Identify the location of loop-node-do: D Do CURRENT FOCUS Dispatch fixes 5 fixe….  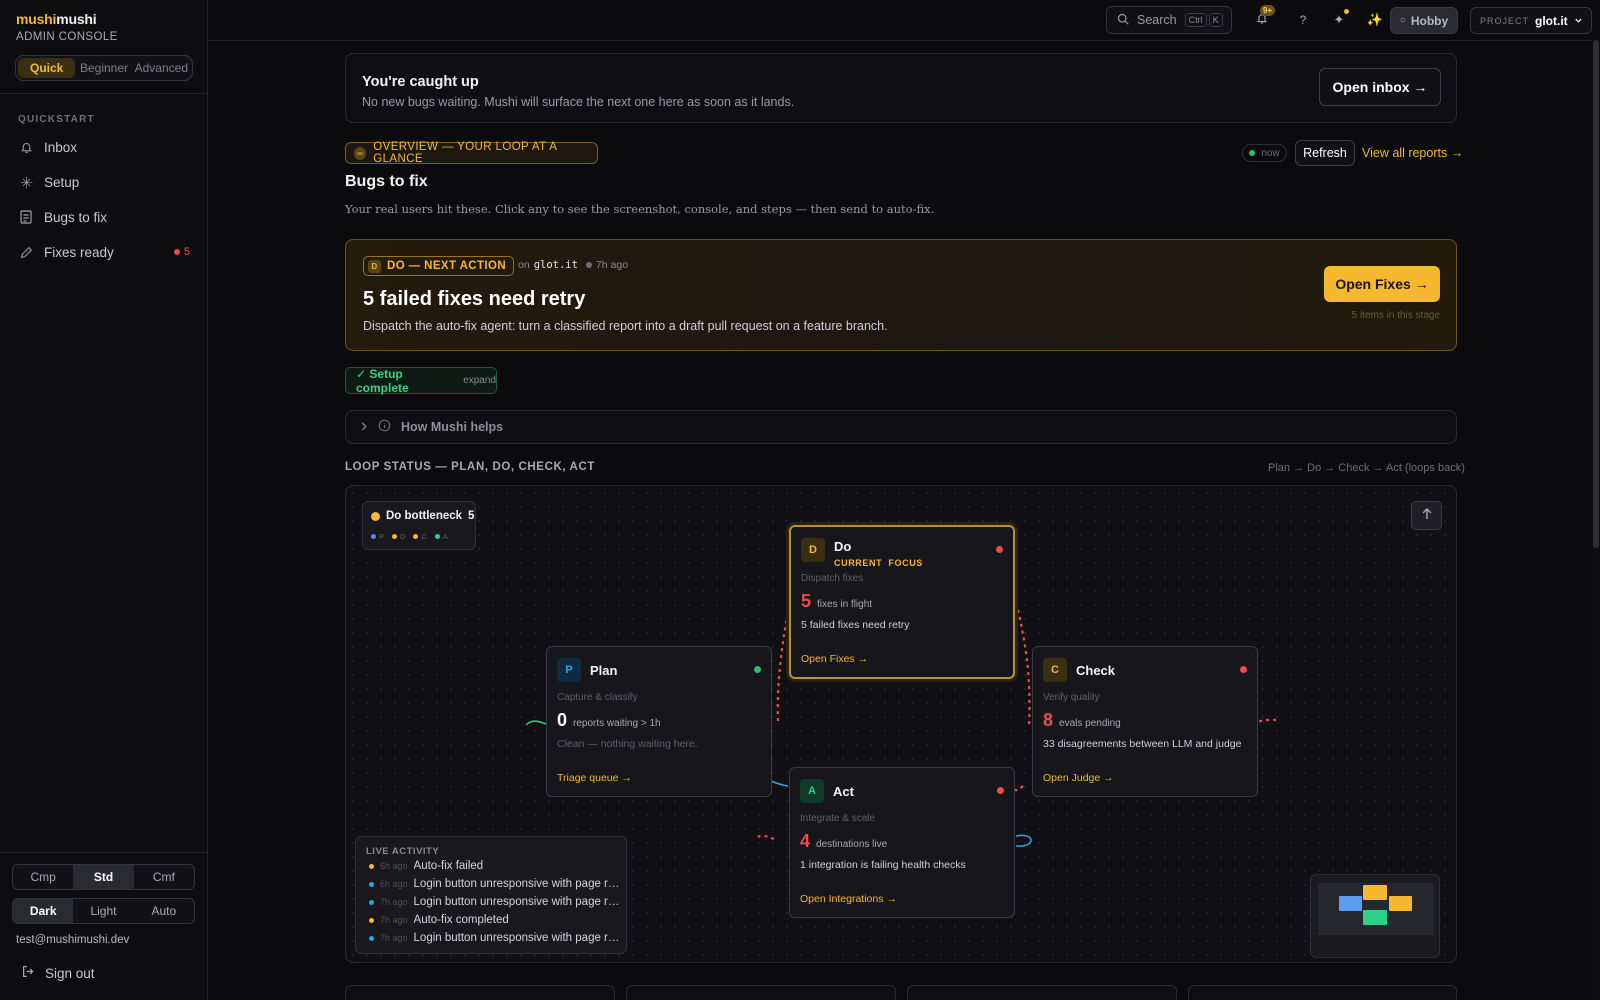
(902, 602).